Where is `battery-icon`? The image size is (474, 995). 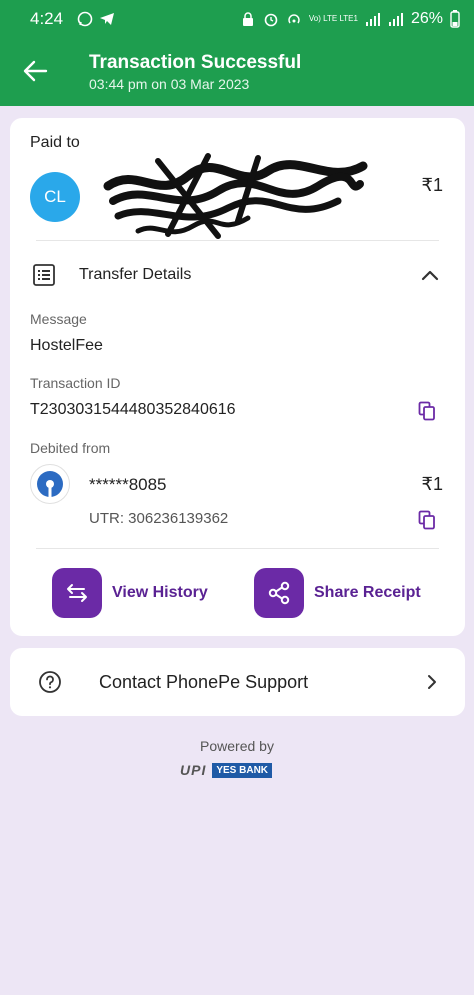 battery-icon is located at coordinates (455, 19).